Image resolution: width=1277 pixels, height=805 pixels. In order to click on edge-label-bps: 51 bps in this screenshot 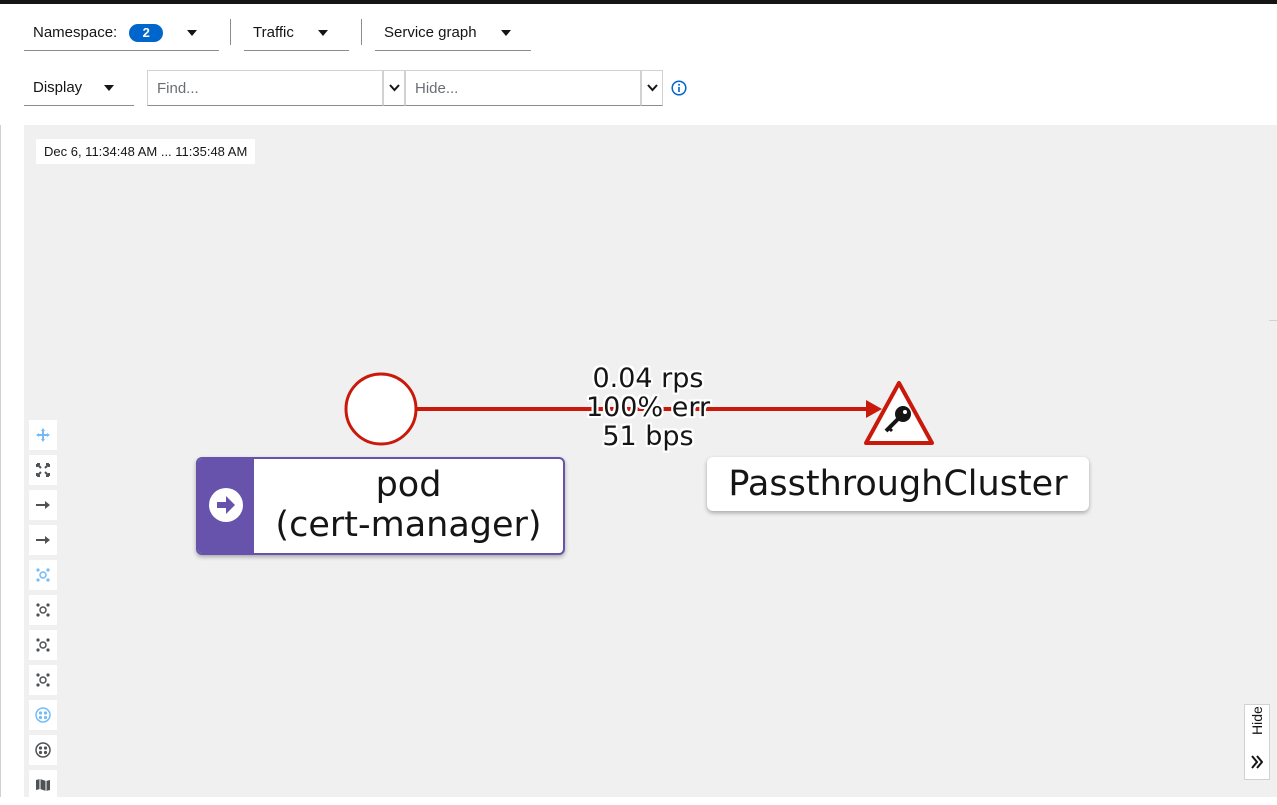, I will do `click(648, 436)`.